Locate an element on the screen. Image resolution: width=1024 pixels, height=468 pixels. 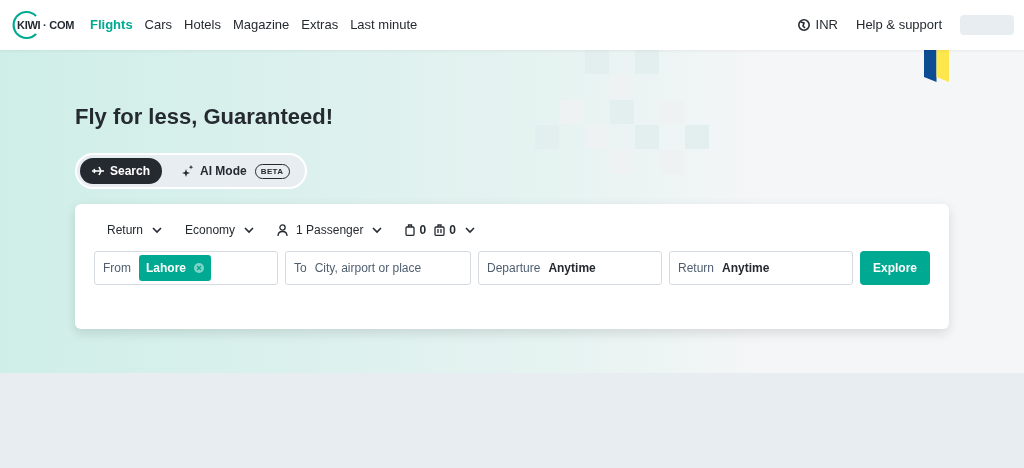
field-label: From is located at coordinates (117, 268).